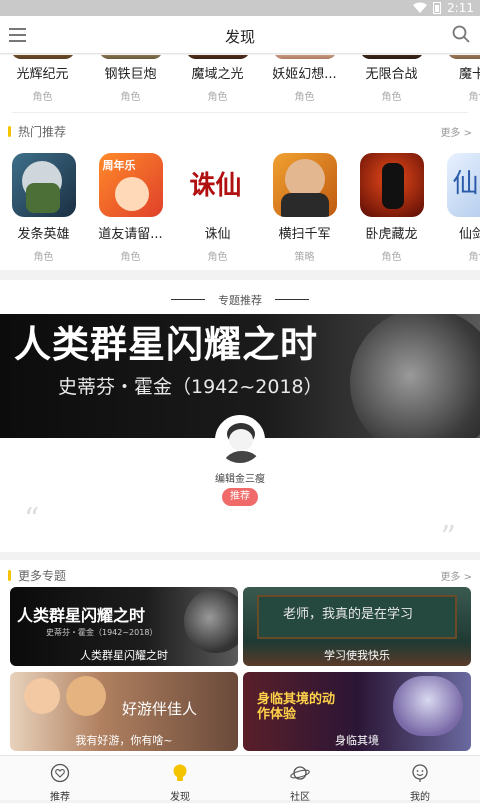  I want to click on game-icon: 周年乐, so click(131, 185).